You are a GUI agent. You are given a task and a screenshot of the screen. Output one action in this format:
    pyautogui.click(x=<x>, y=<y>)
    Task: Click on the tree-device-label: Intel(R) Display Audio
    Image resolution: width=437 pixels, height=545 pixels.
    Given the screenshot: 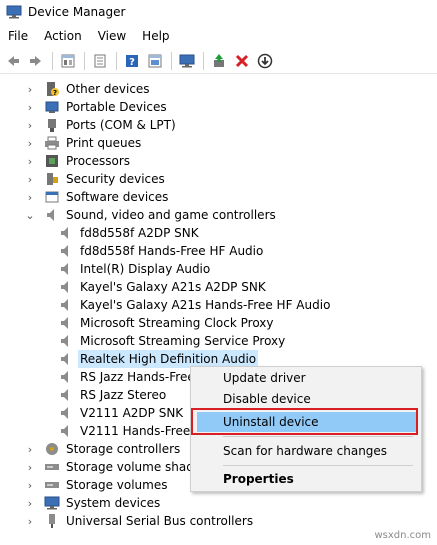 What is the action you would take?
    pyautogui.click(x=145, y=269)
    